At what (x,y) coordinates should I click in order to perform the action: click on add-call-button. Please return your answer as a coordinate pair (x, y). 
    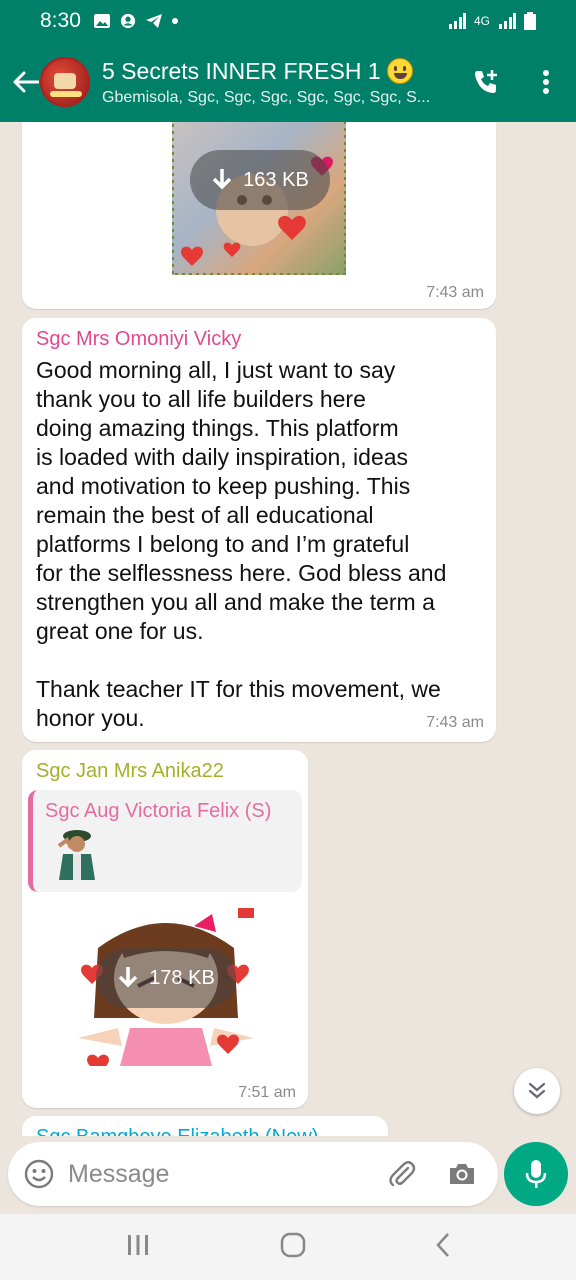
    Looking at the image, I should click on (486, 82).